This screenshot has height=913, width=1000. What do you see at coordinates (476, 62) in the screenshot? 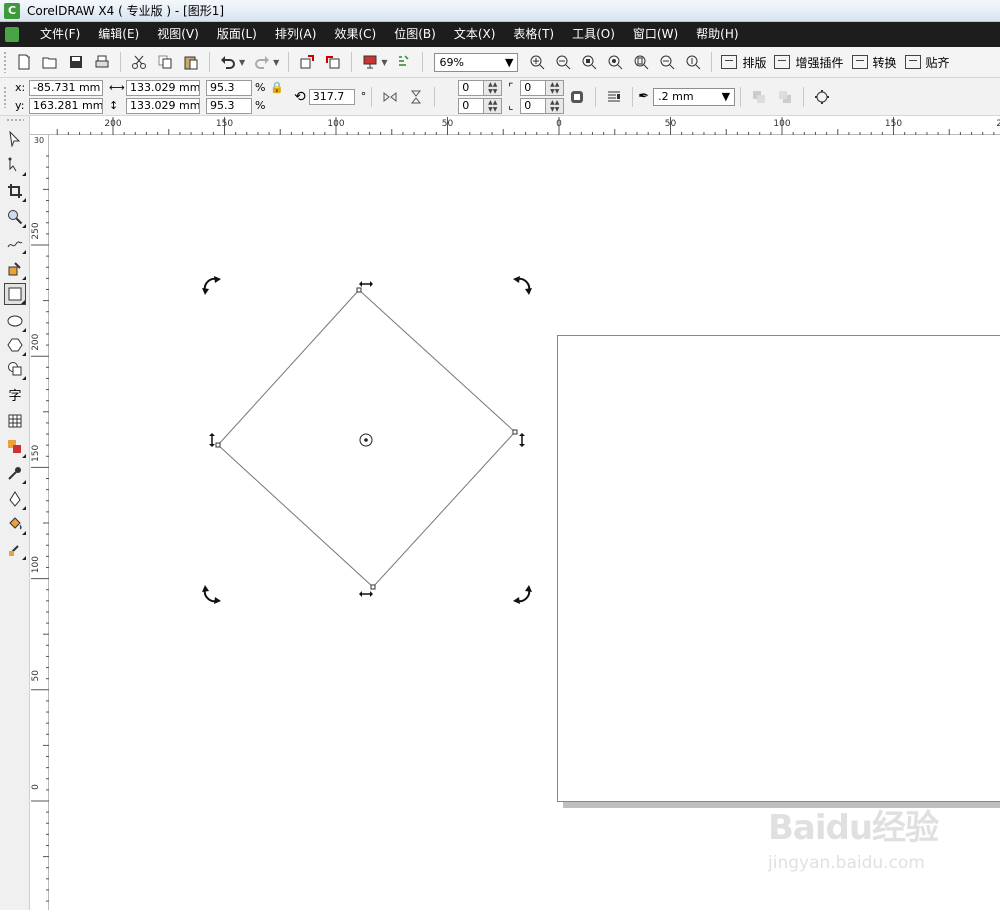
I see `zoom-level-select: 69% ▼` at bounding box center [476, 62].